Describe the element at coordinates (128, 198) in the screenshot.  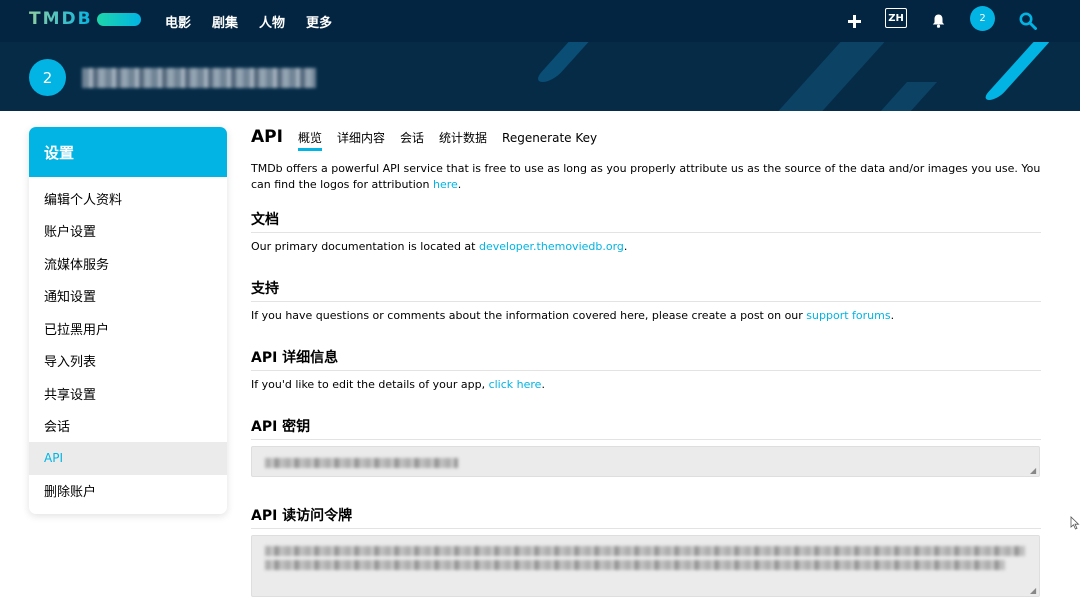
I see `sidebar-item-edit-profile: 编辑个人资料` at that location.